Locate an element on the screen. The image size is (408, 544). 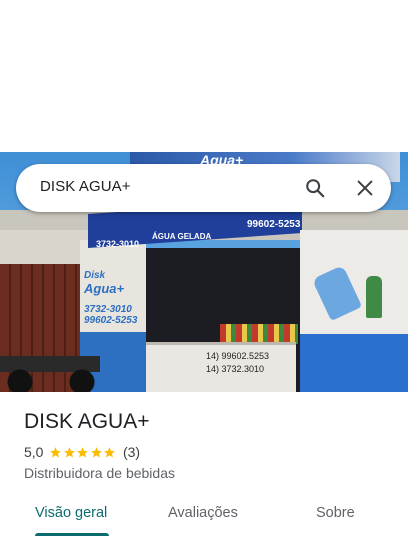
search-bar: DISK AGUA+ is located at coordinates (203, 188).